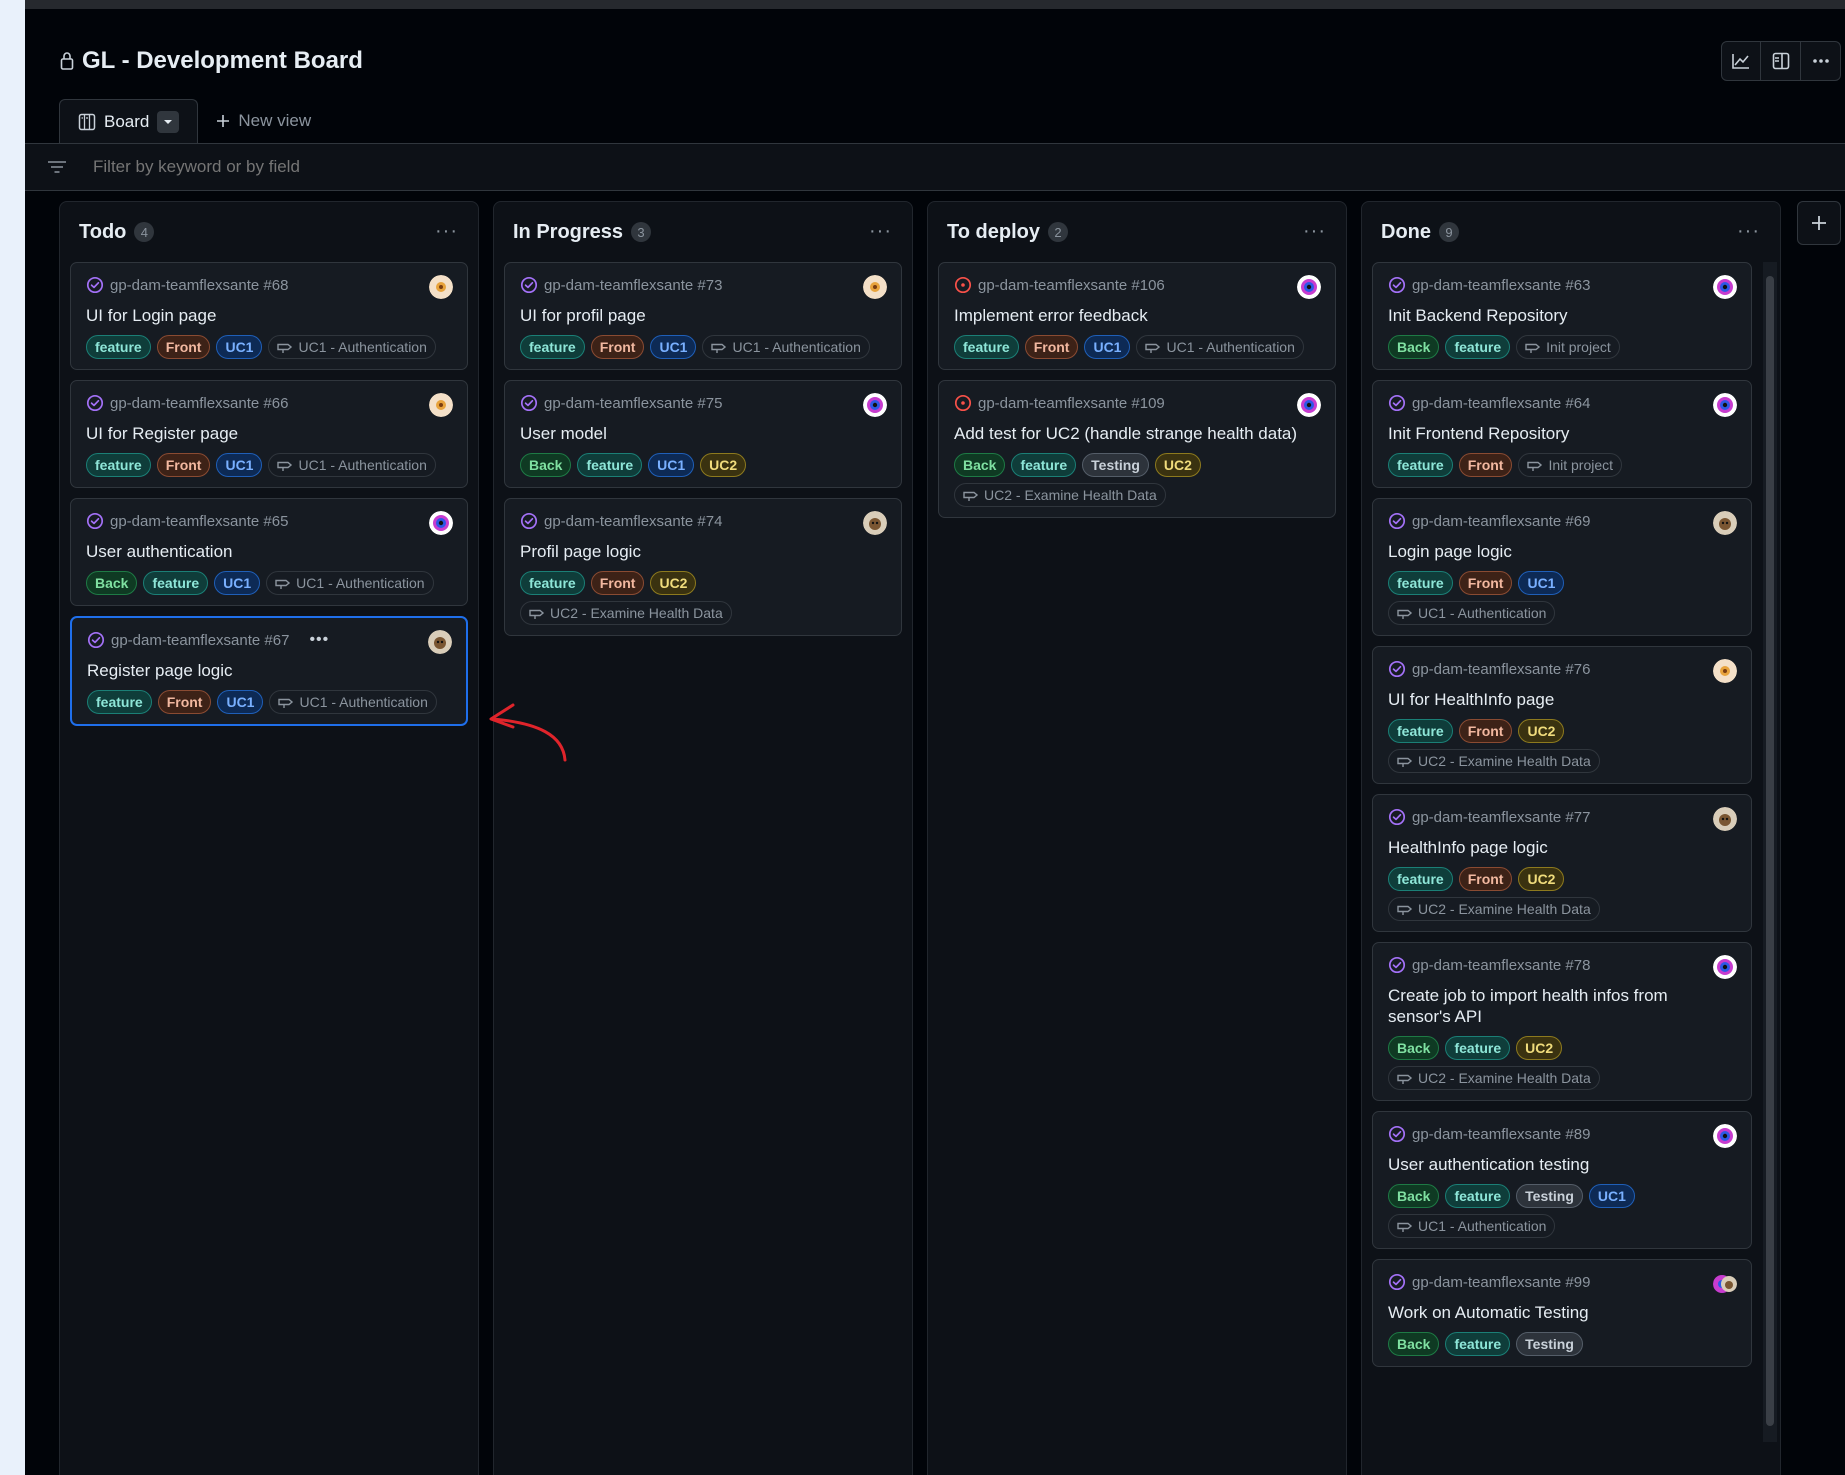  Describe the element at coordinates (1071, 285) in the screenshot. I see `issue-reference: gp-dam-teamflexsante #106` at that location.